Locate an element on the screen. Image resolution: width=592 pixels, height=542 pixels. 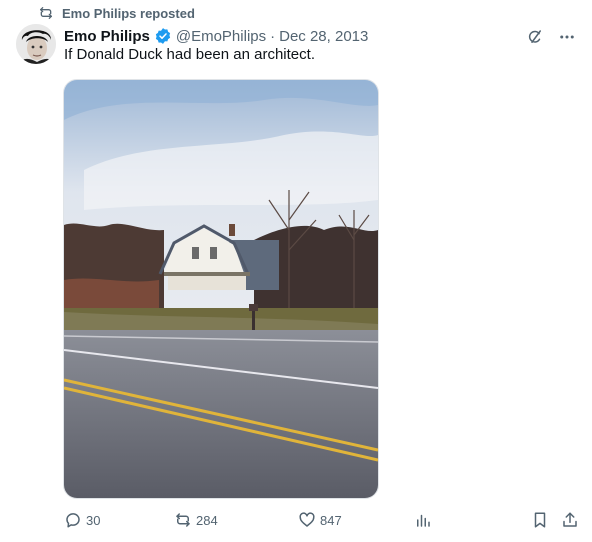
tweet-header: Emo Philips @EmoPhilips · Dec 28, 2013 is located at coordinates (216, 36).